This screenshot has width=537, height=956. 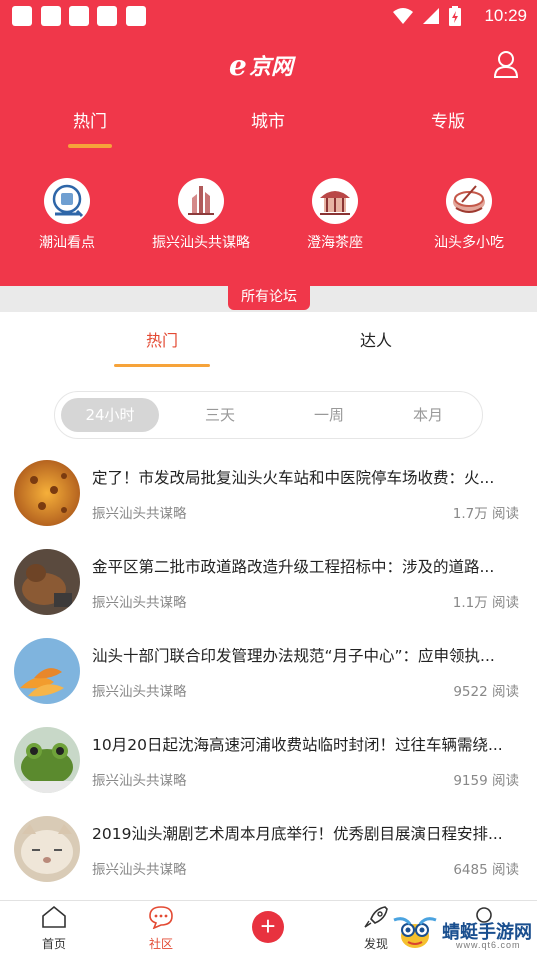 What do you see at coordinates (329, 415) in the screenshot?
I see `filter-week: 一周` at bounding box center [329, 415].